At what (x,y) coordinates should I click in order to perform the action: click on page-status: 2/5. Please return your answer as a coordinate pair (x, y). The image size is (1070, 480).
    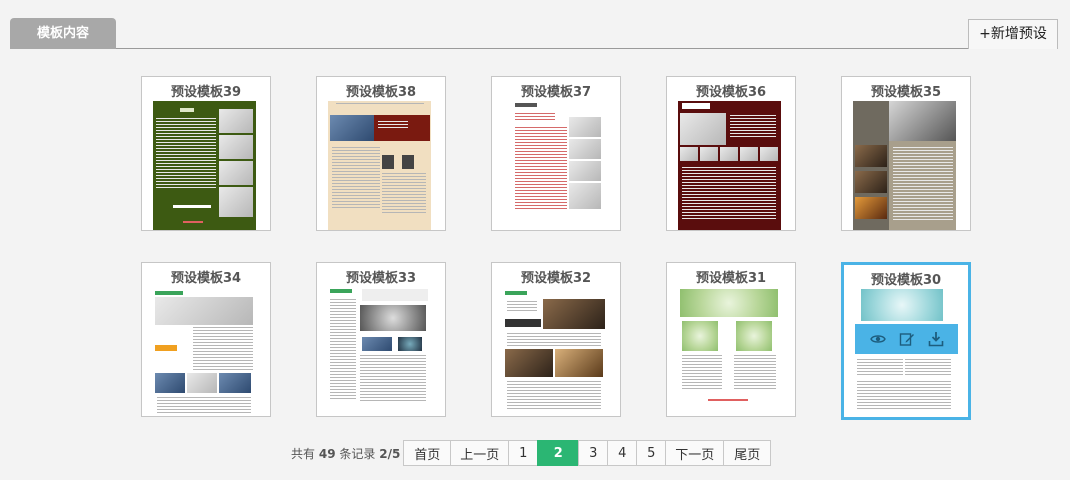
    Looking at the image, I should click on (390, 453).